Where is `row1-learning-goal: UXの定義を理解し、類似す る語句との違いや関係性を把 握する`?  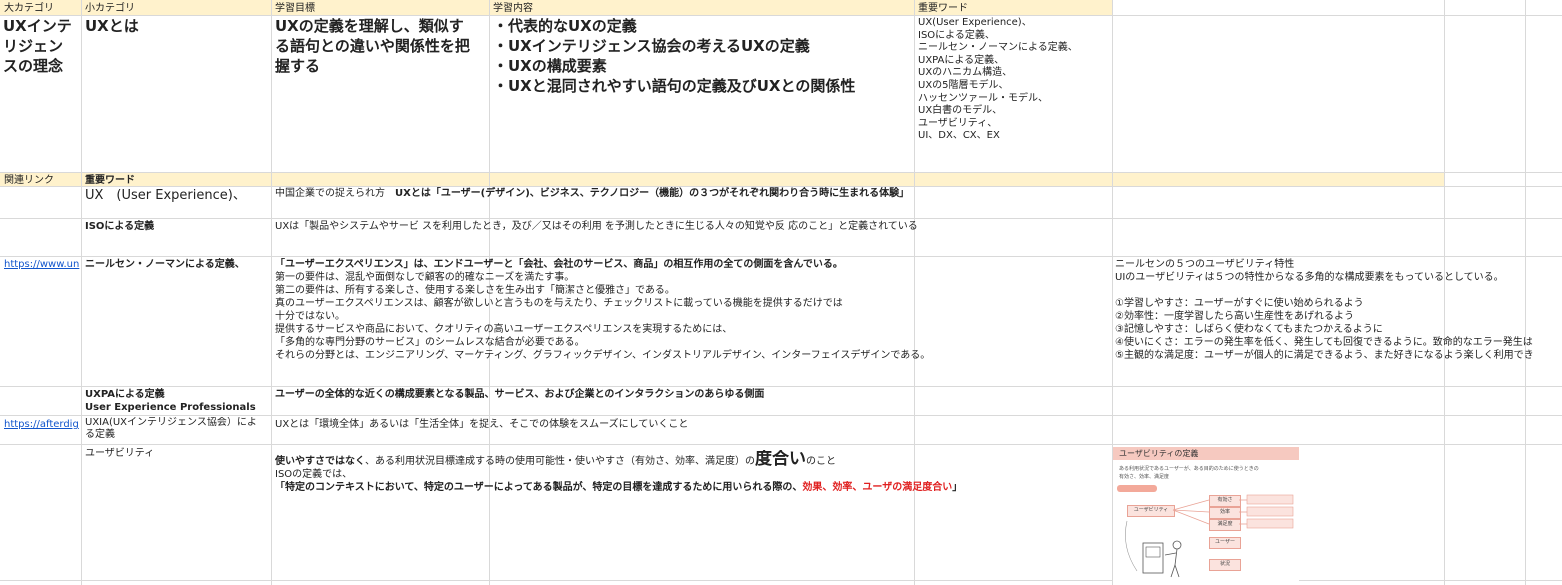
row1-learning-goal: UXの定義を理解し、類似す る語句との違いや関係性を把 握する is located at coordinates (381, 46).